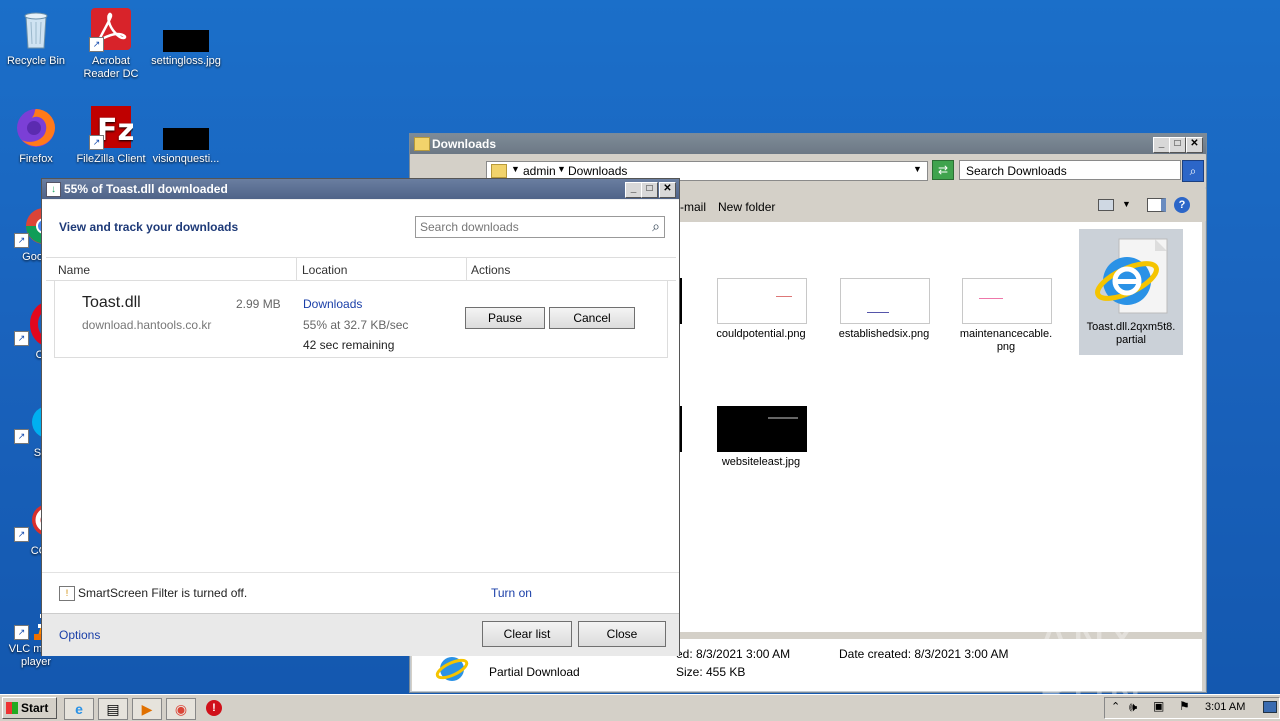 This screenshot has height=721, width=1280. Describe the element at coordinates (74, 270) in the screenshot. I see `column-header-name: Name` at that location.